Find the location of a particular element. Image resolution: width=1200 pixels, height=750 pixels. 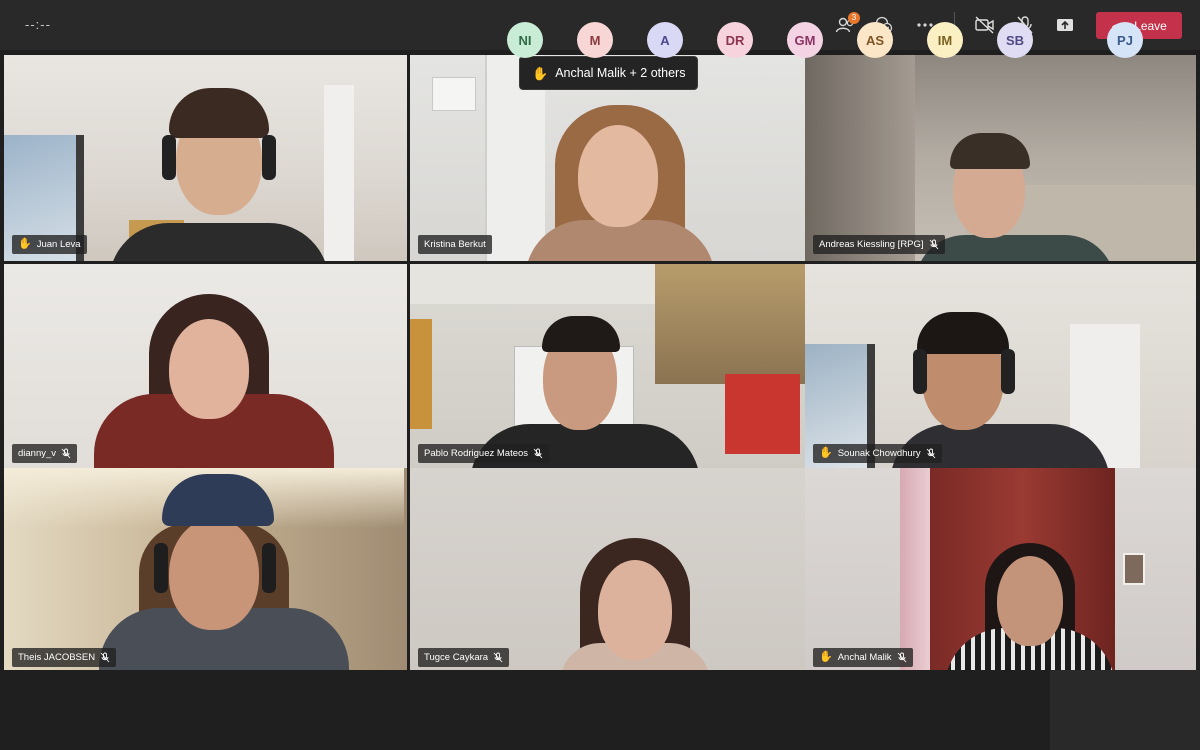

meeting-timer: --:-- is located at coordinates (38, 24).